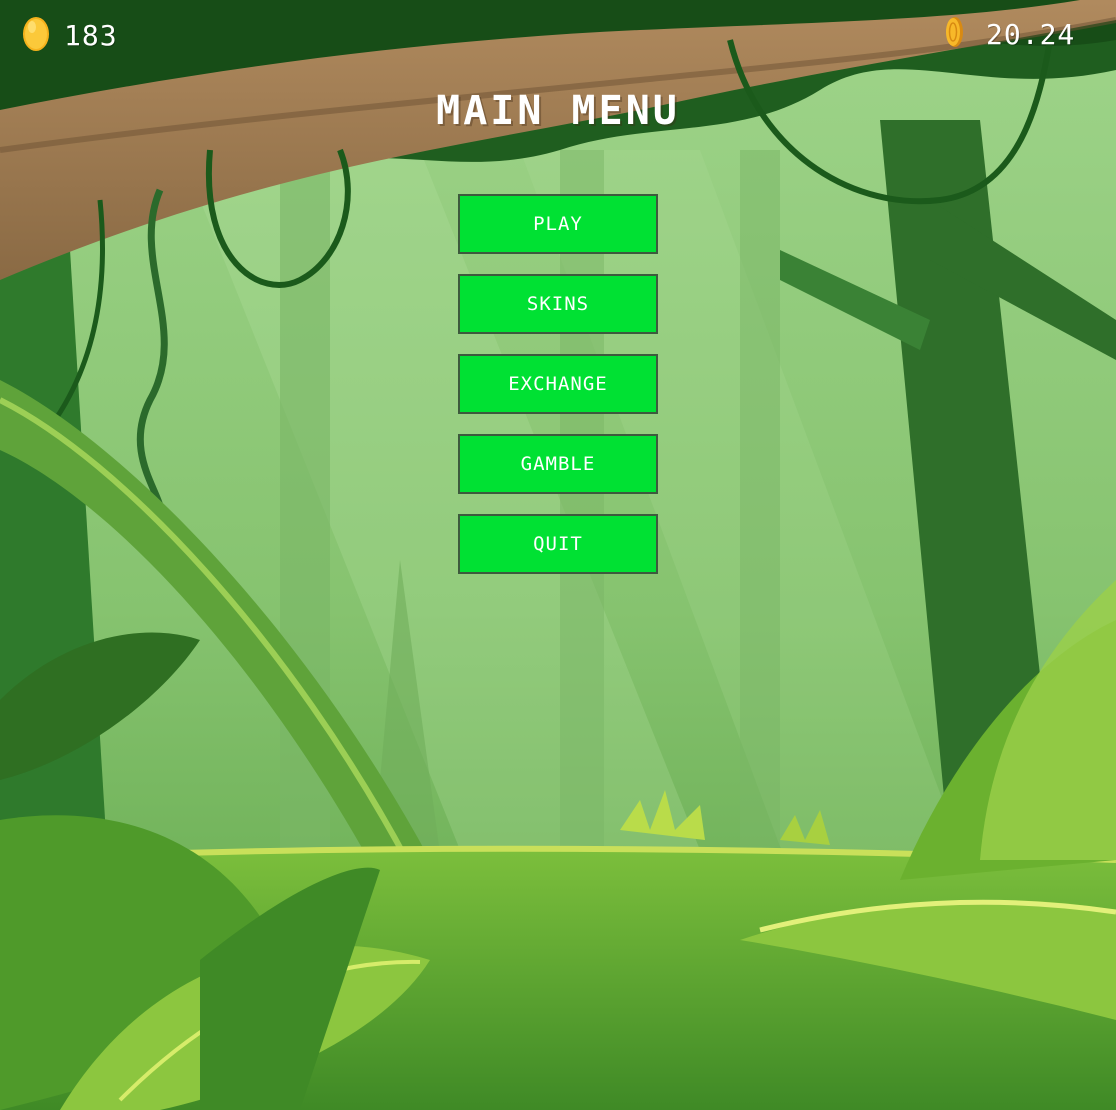  I want to click on gold-coin-icon, so click(954, 34).